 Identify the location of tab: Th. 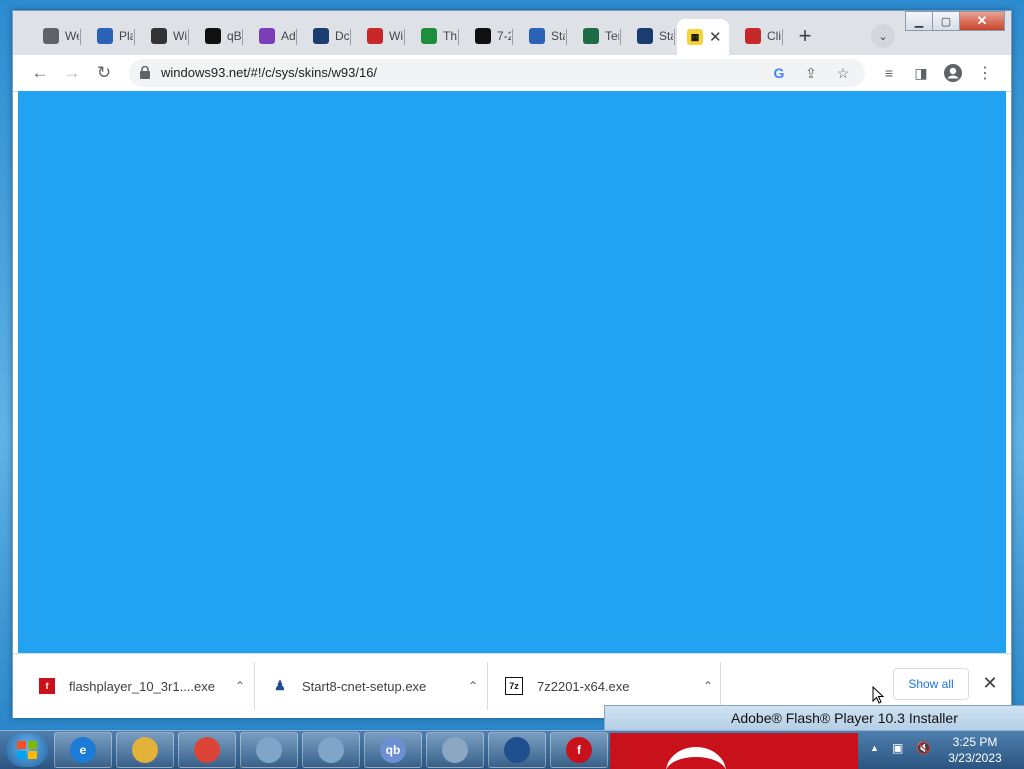
(435, 36).